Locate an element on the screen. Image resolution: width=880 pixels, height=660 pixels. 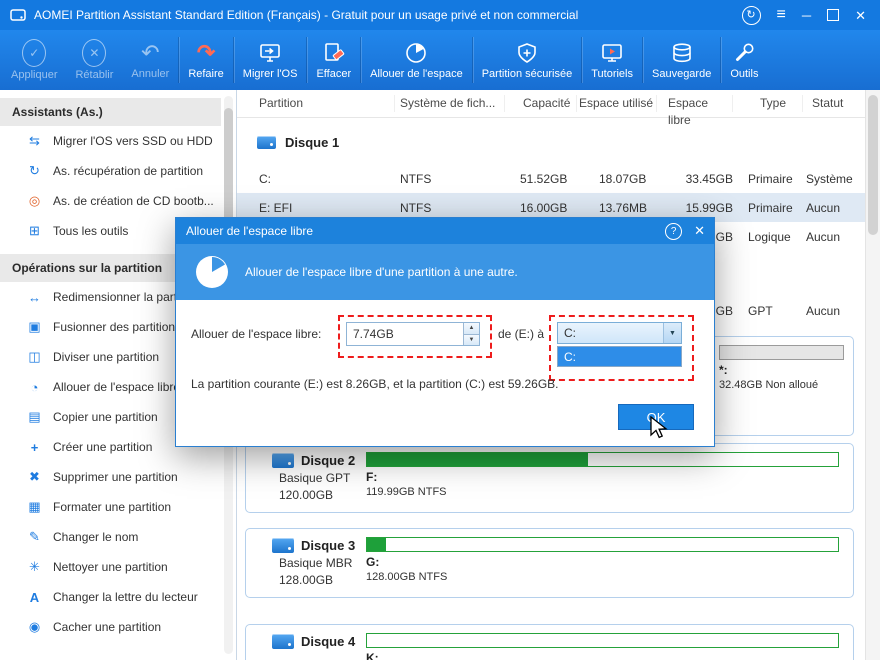
cell-capacity: 16.00GB is located at coordinates (544, 207).